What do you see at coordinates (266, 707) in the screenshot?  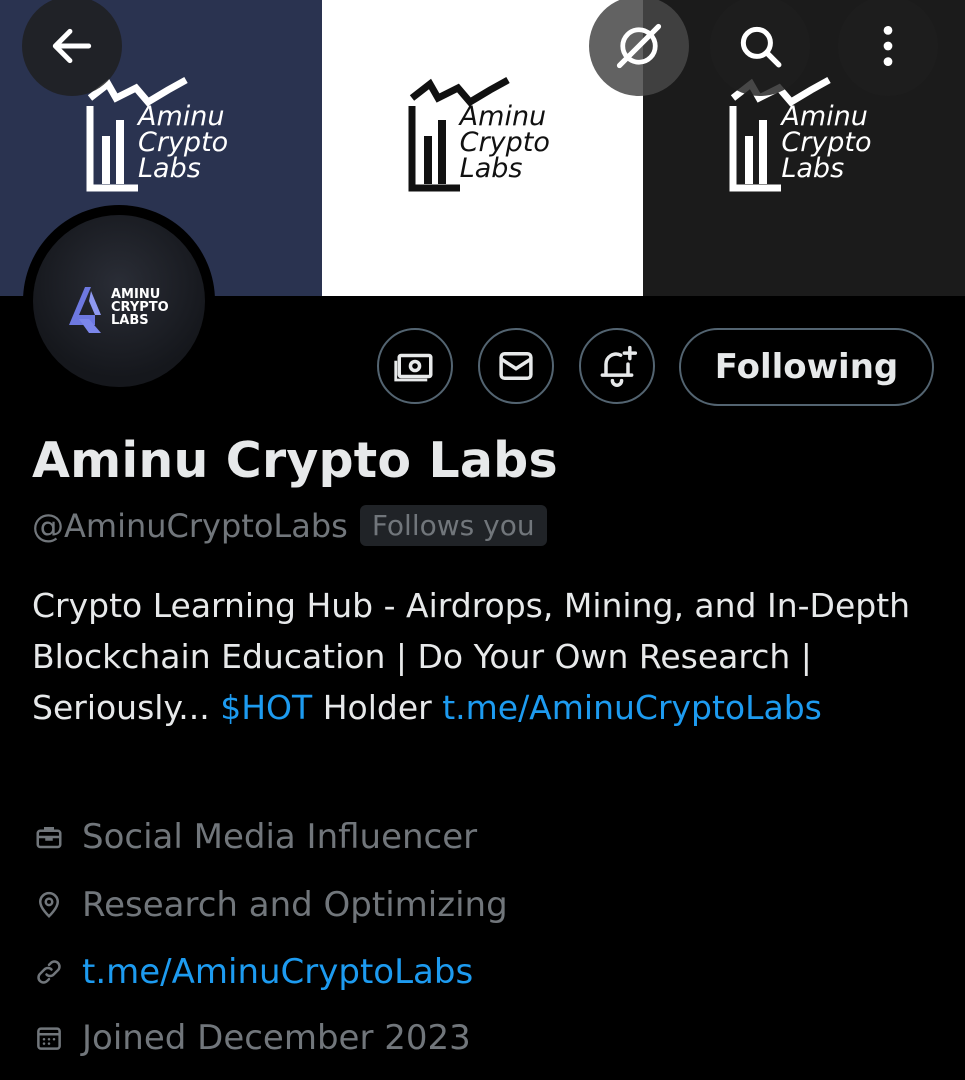 I see `bio-cashtag-link: $HOT` at bounding box center [266, 707].